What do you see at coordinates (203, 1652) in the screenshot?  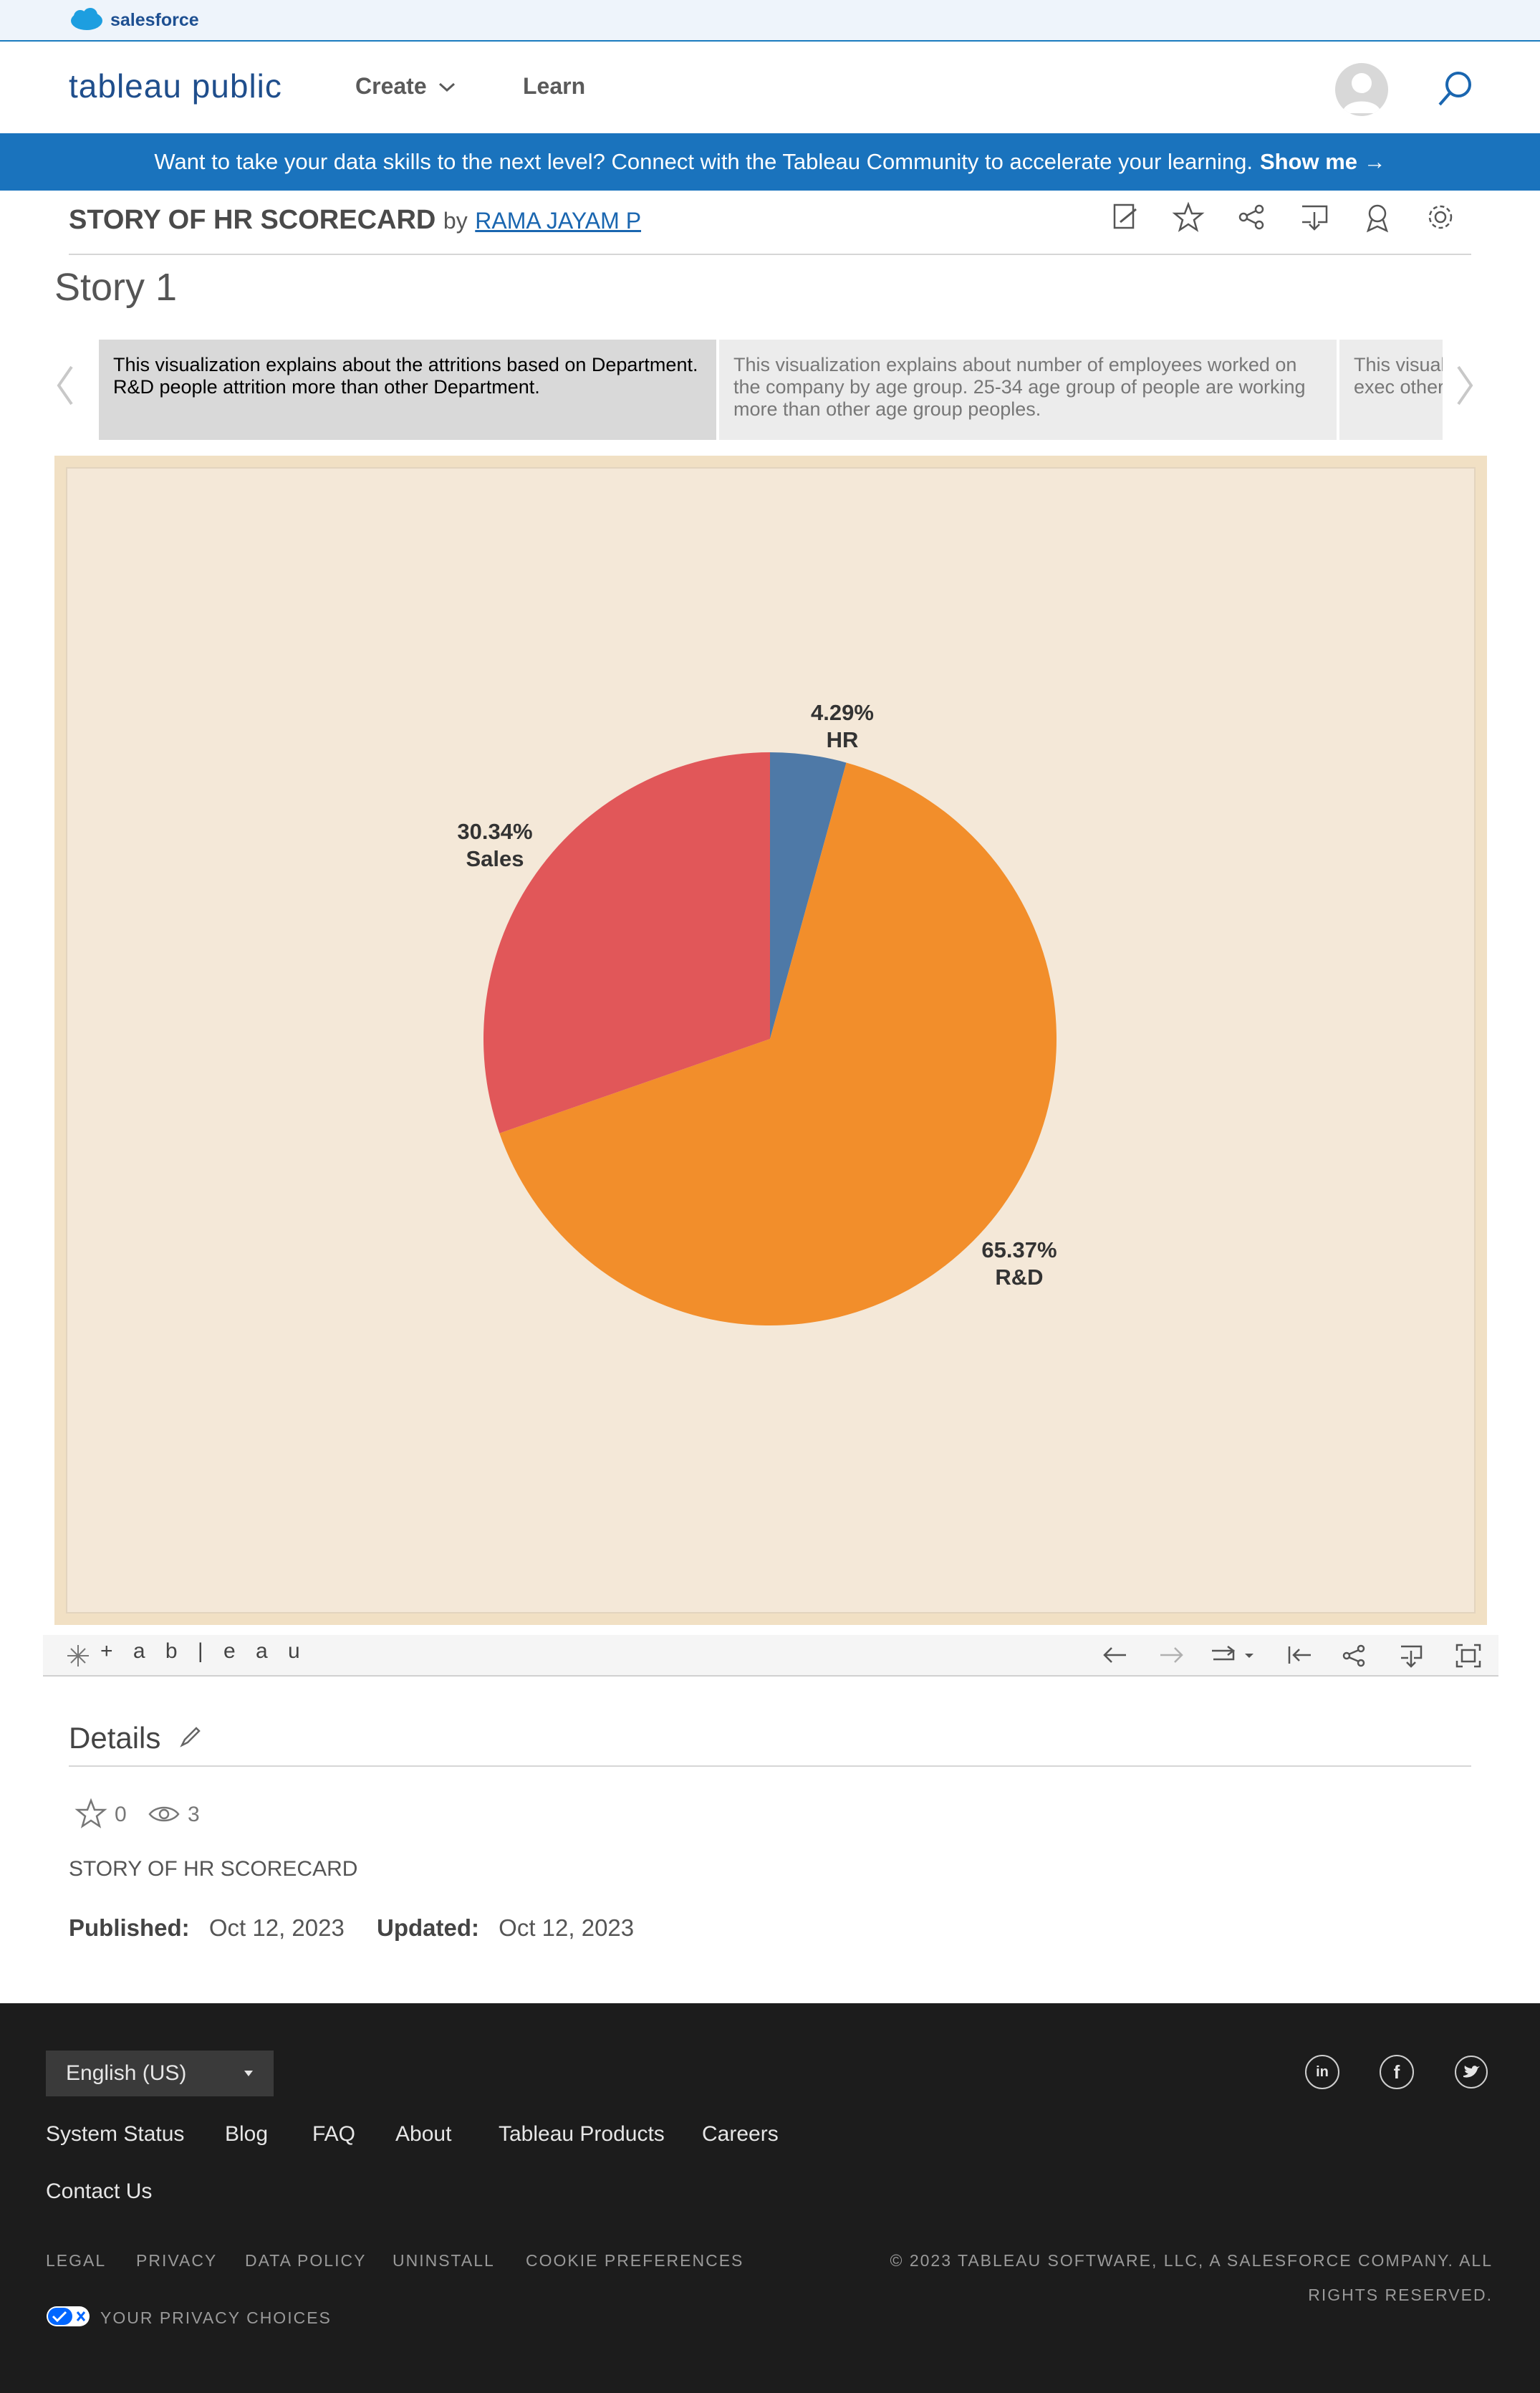 I see `tableau-wordmark: + a b | e a u` at bounding box center [203, 1652].